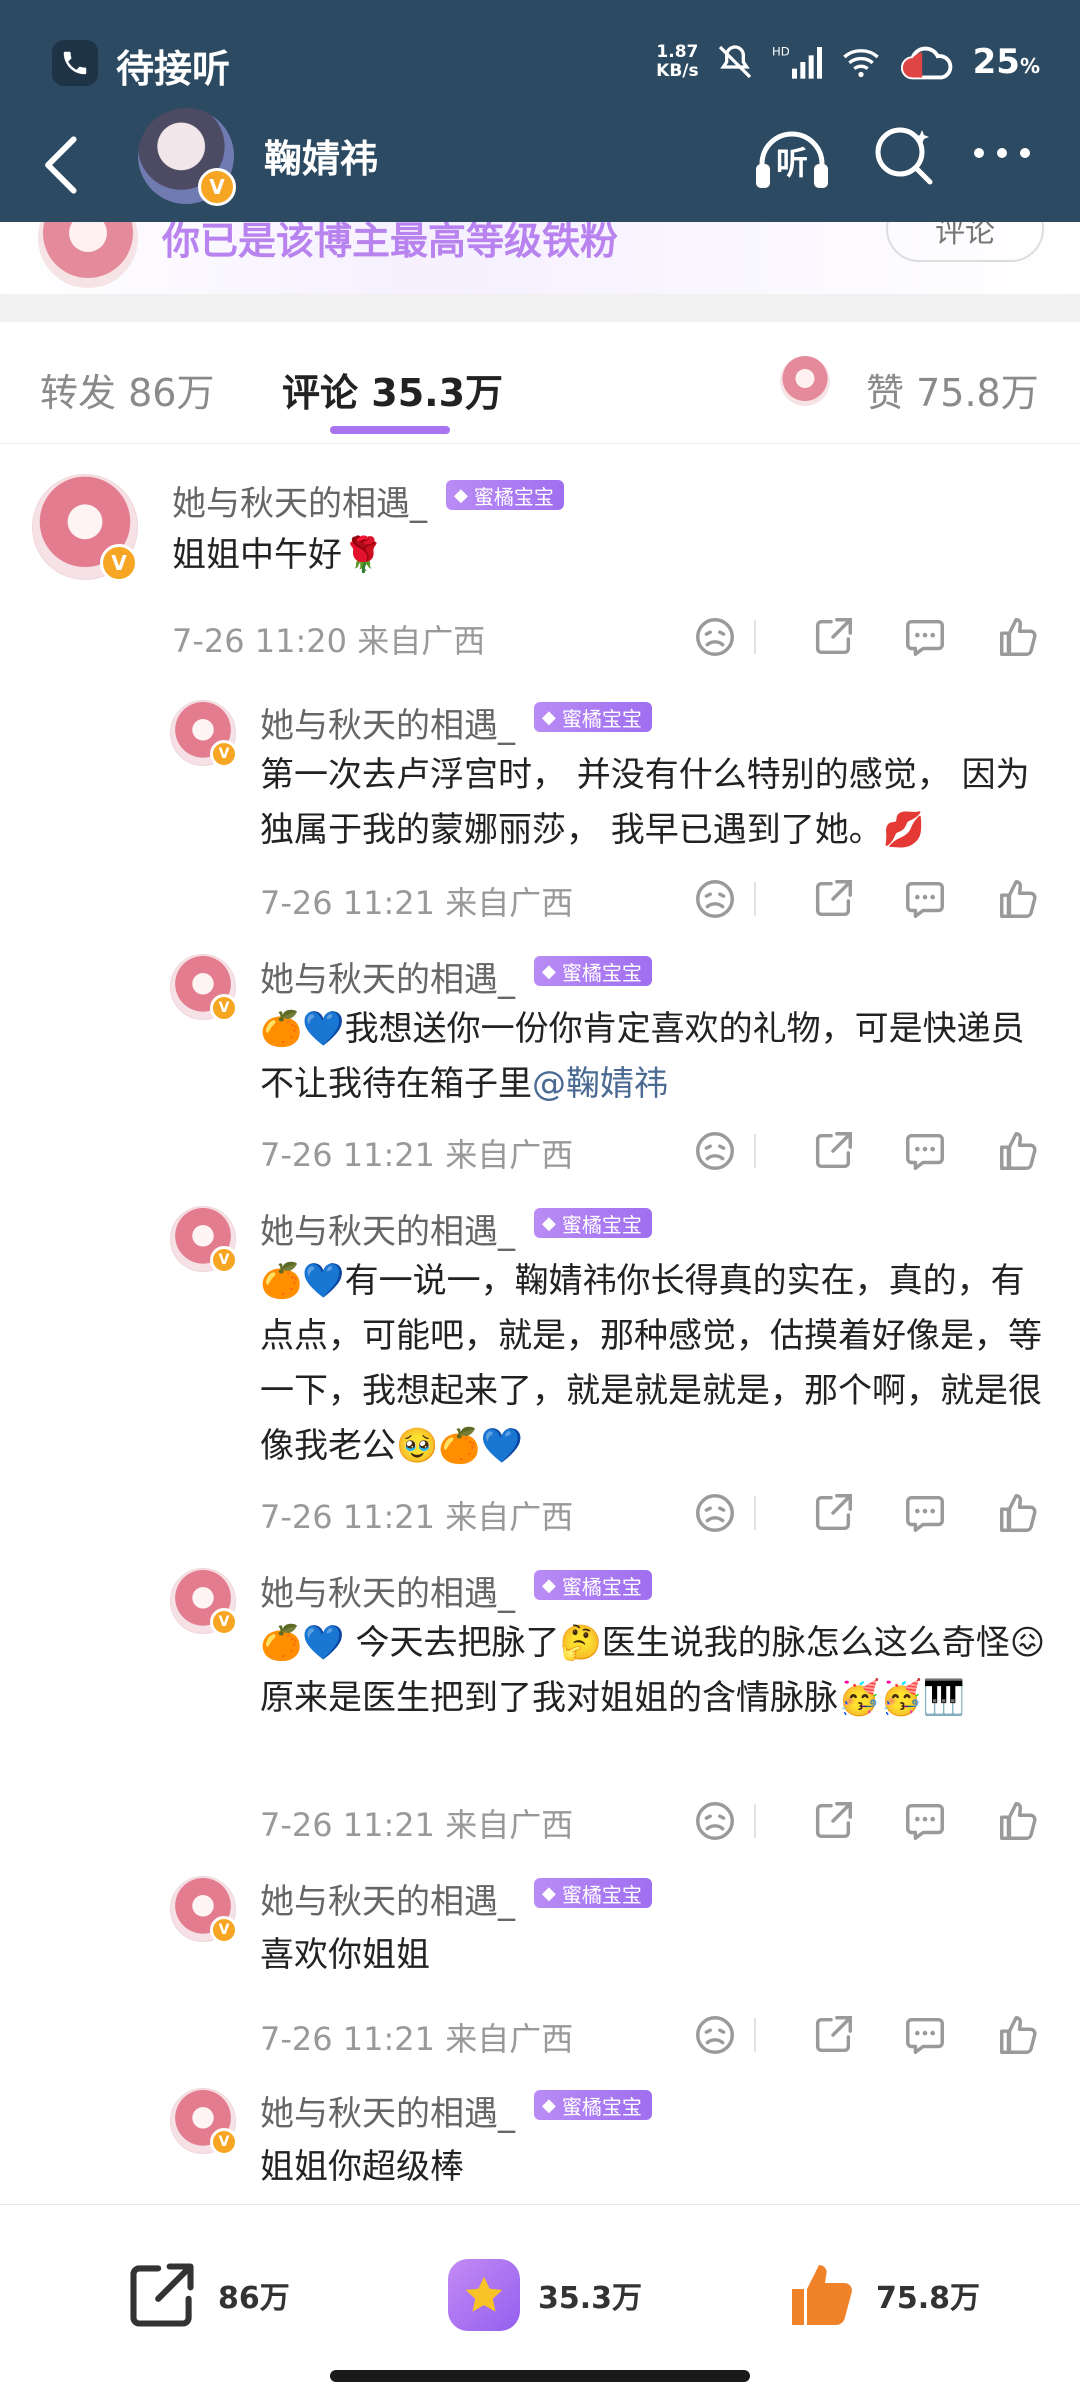 The image size is (1080, 2400). I want to click on profile-name: 鞠婧祎, so click(321, 155).